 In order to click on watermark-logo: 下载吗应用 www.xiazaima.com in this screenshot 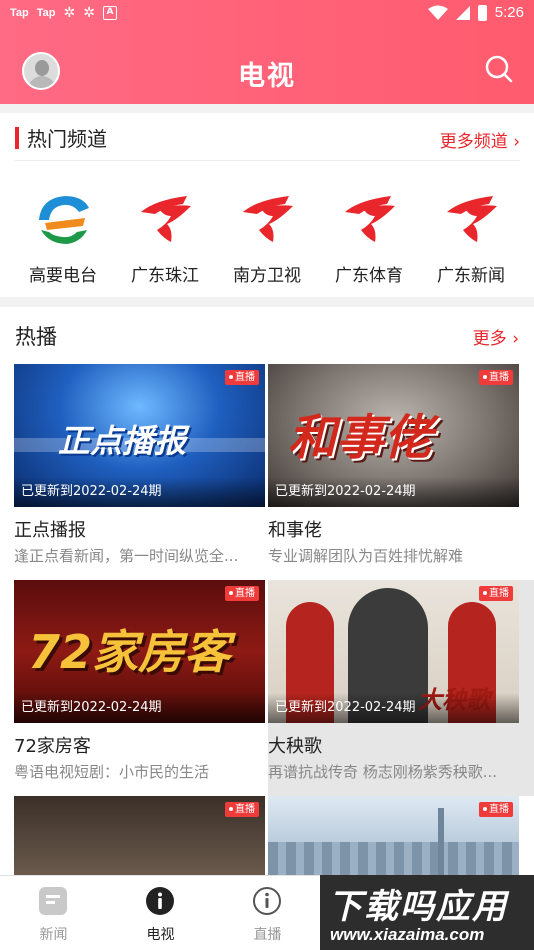, I will do `click(427, 912)`.